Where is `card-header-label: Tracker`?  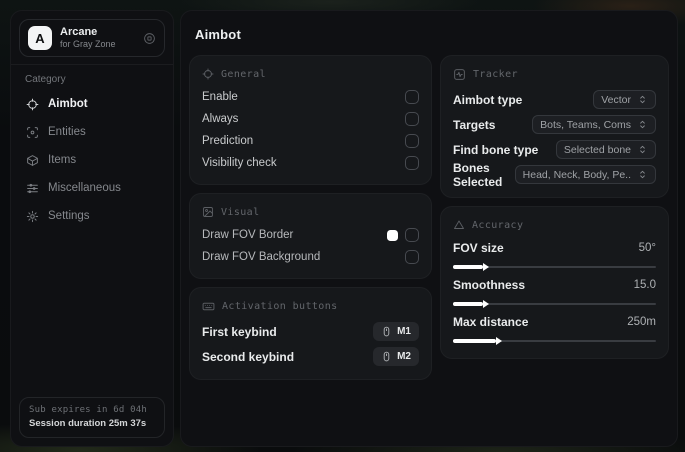
card-header-label: Tracker is located at coordinates (495, 74).